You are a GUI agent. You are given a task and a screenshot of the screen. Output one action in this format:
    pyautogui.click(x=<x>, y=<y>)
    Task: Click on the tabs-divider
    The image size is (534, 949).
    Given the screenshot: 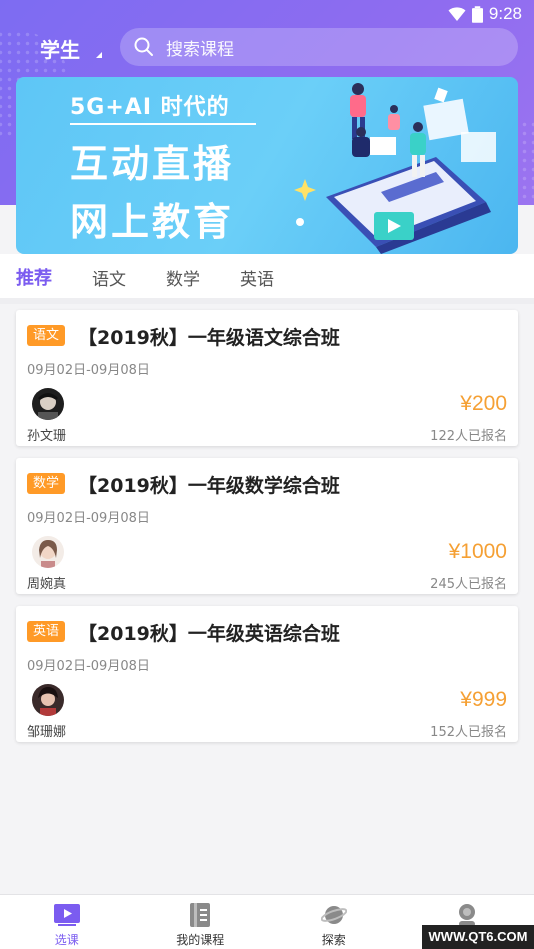 What is the action you would take?
    pyautogui.click(x=267, y=301)
    